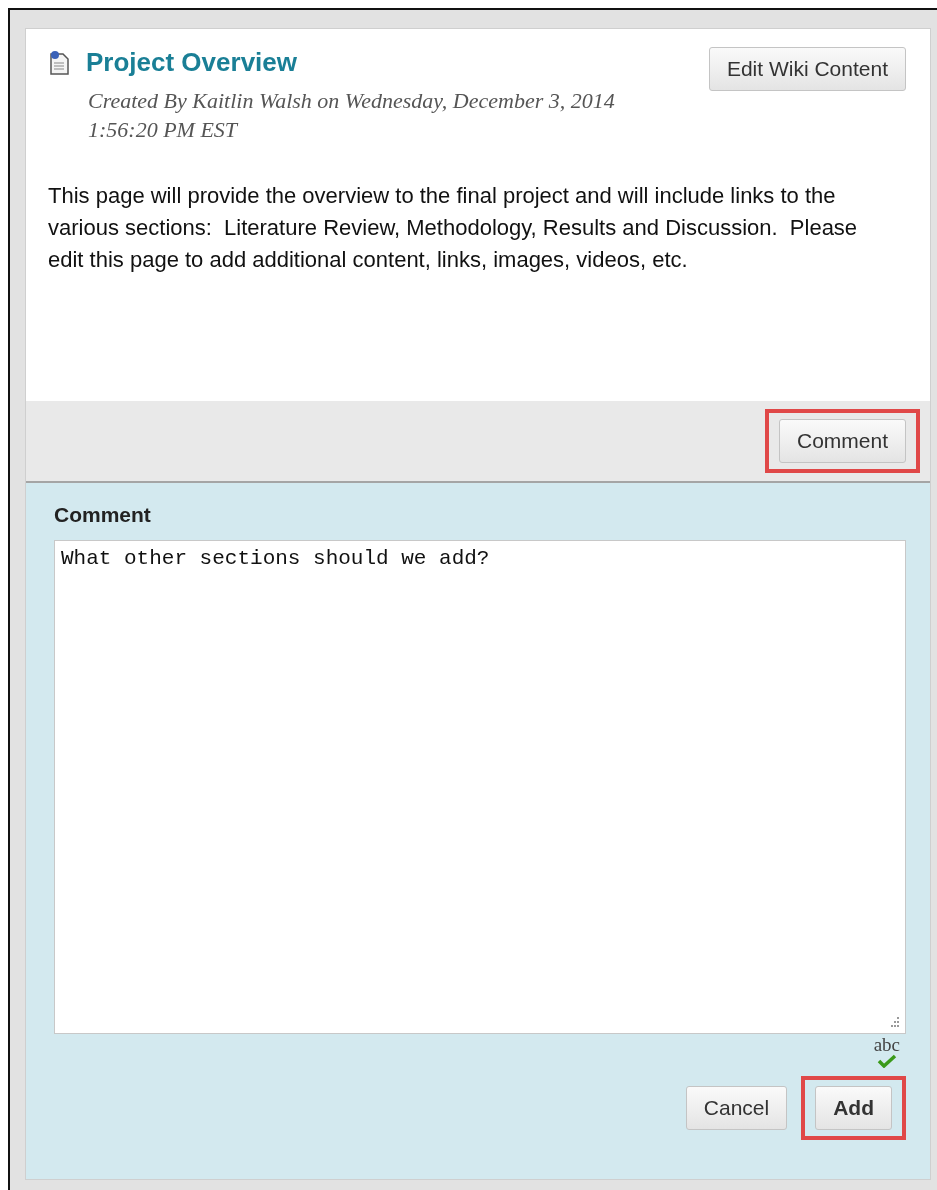 The height and width of the screenshot is (1190, 937). What do you see at coordinates (886, 1061) in the screenshot?
I see `check-icon` at bounding box center [886, 1061].